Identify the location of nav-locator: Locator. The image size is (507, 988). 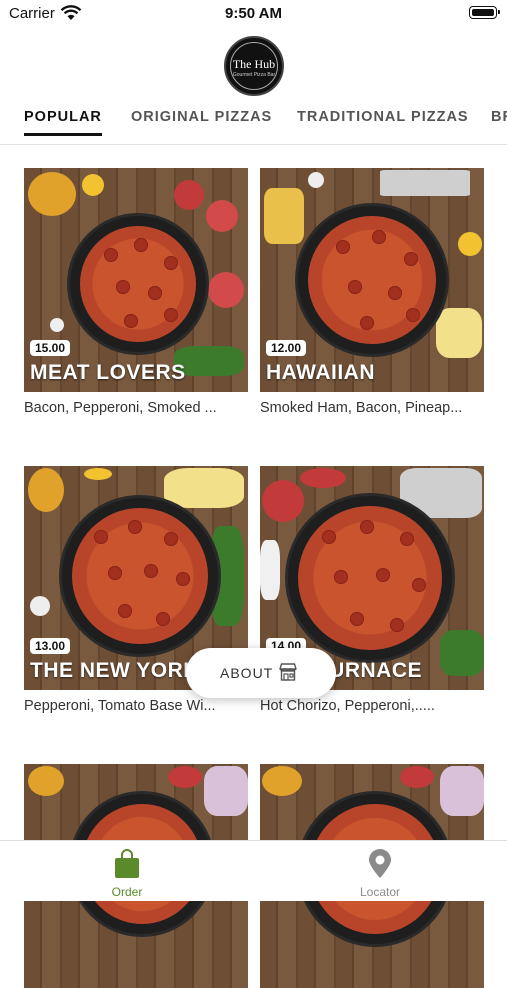
(380, 871).